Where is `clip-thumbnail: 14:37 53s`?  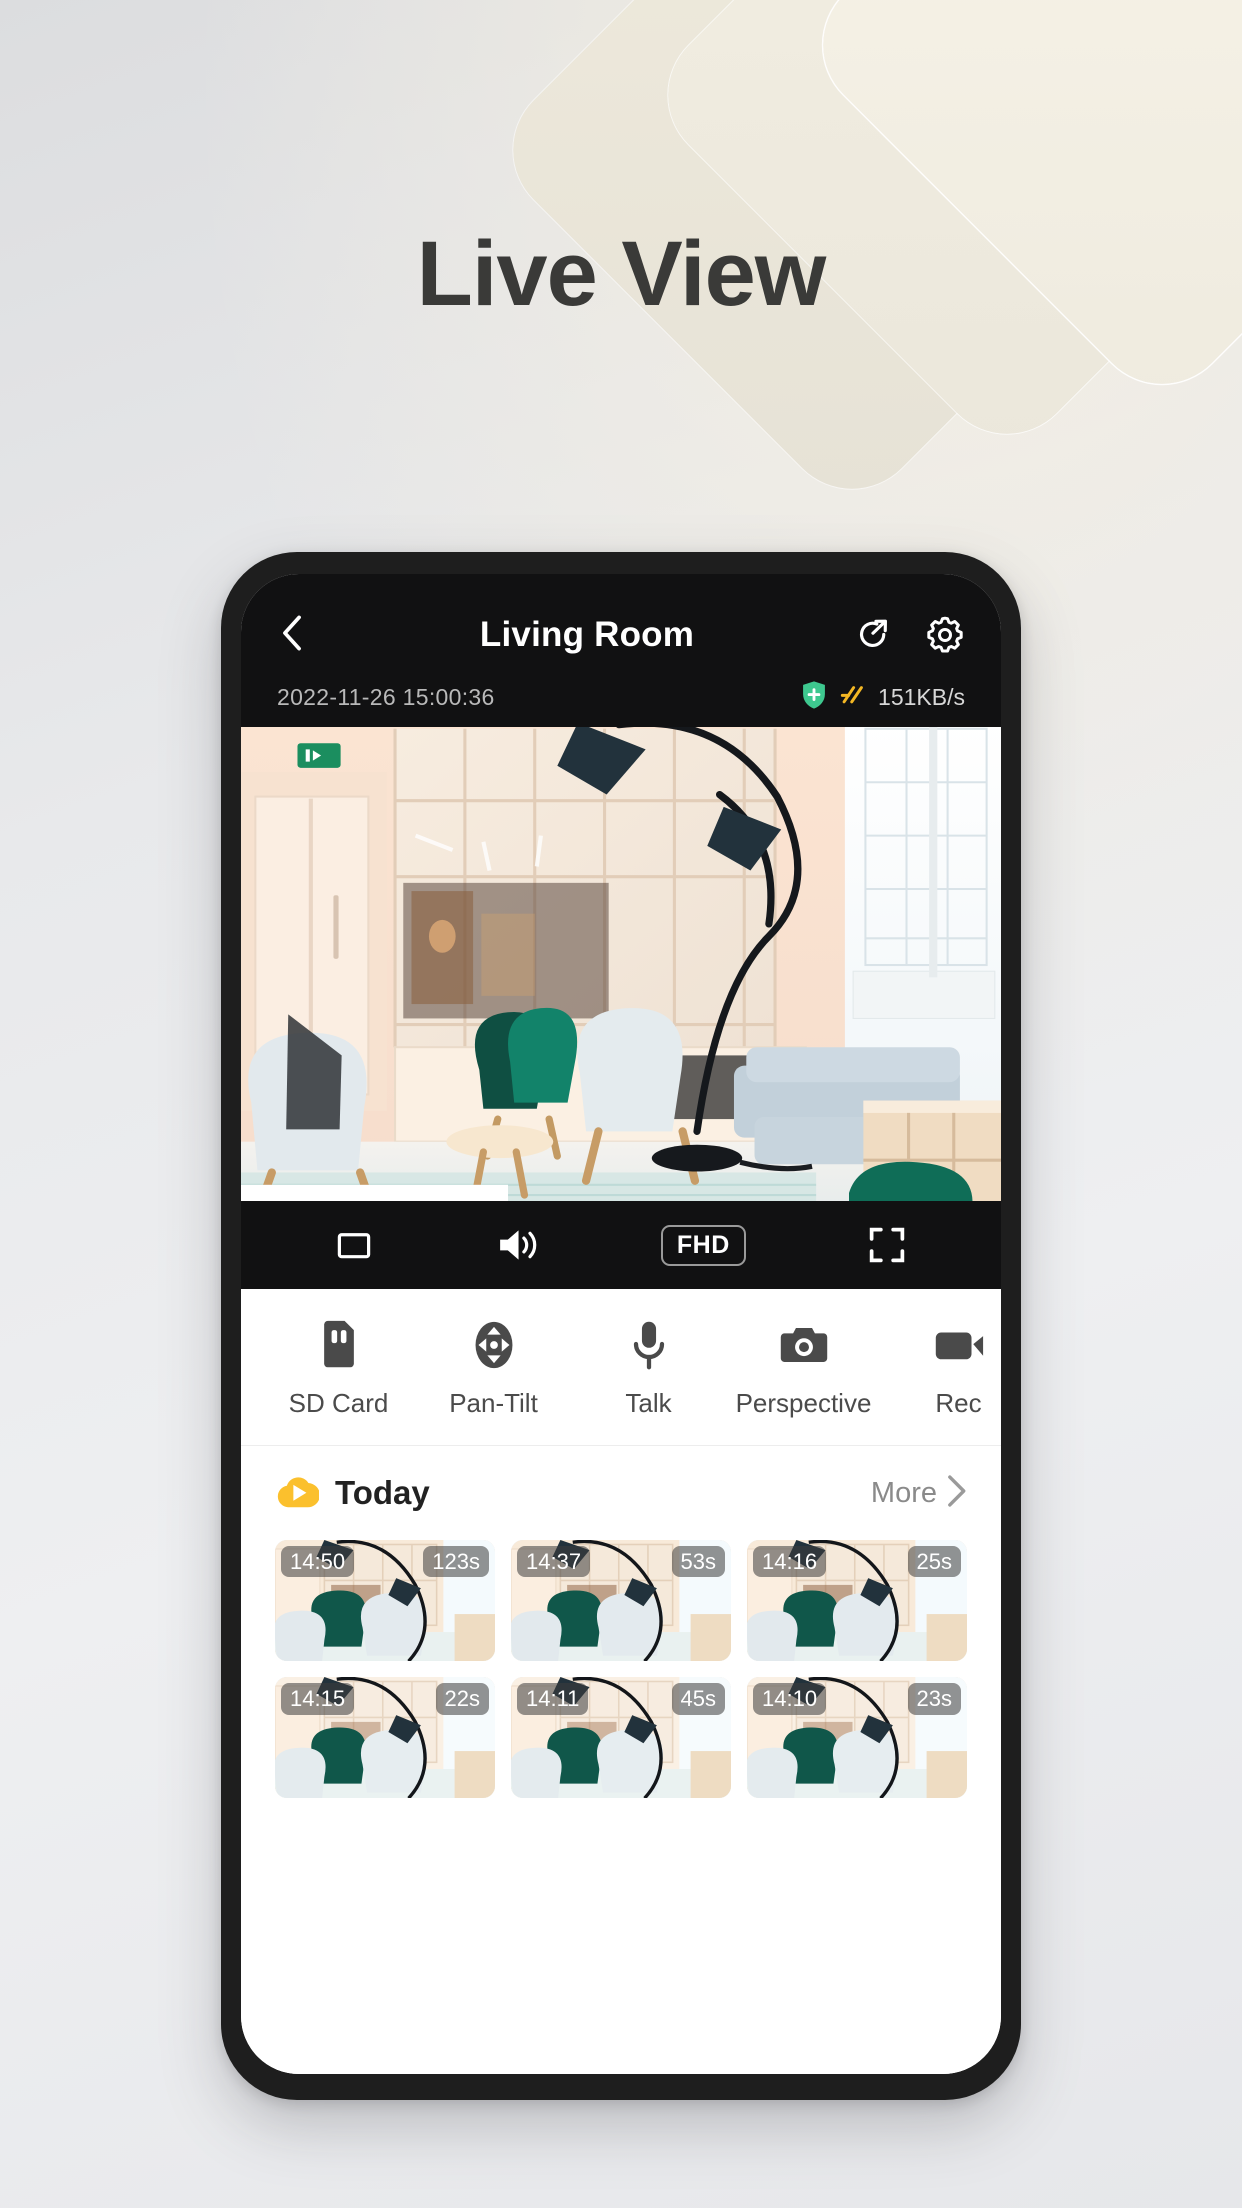
clip-thumbnail: 14:37 53s is located at coordinates (621, 1601).